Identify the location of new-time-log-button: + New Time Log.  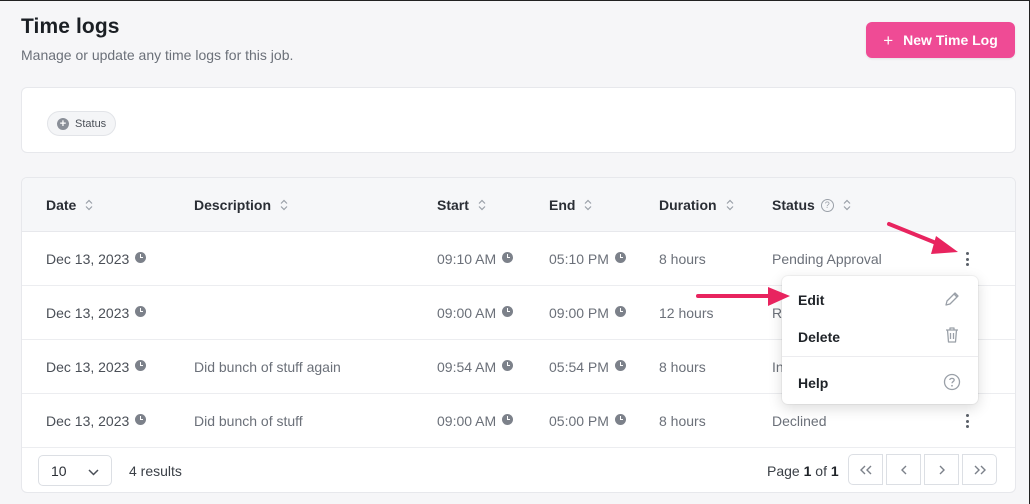
(940, 40).